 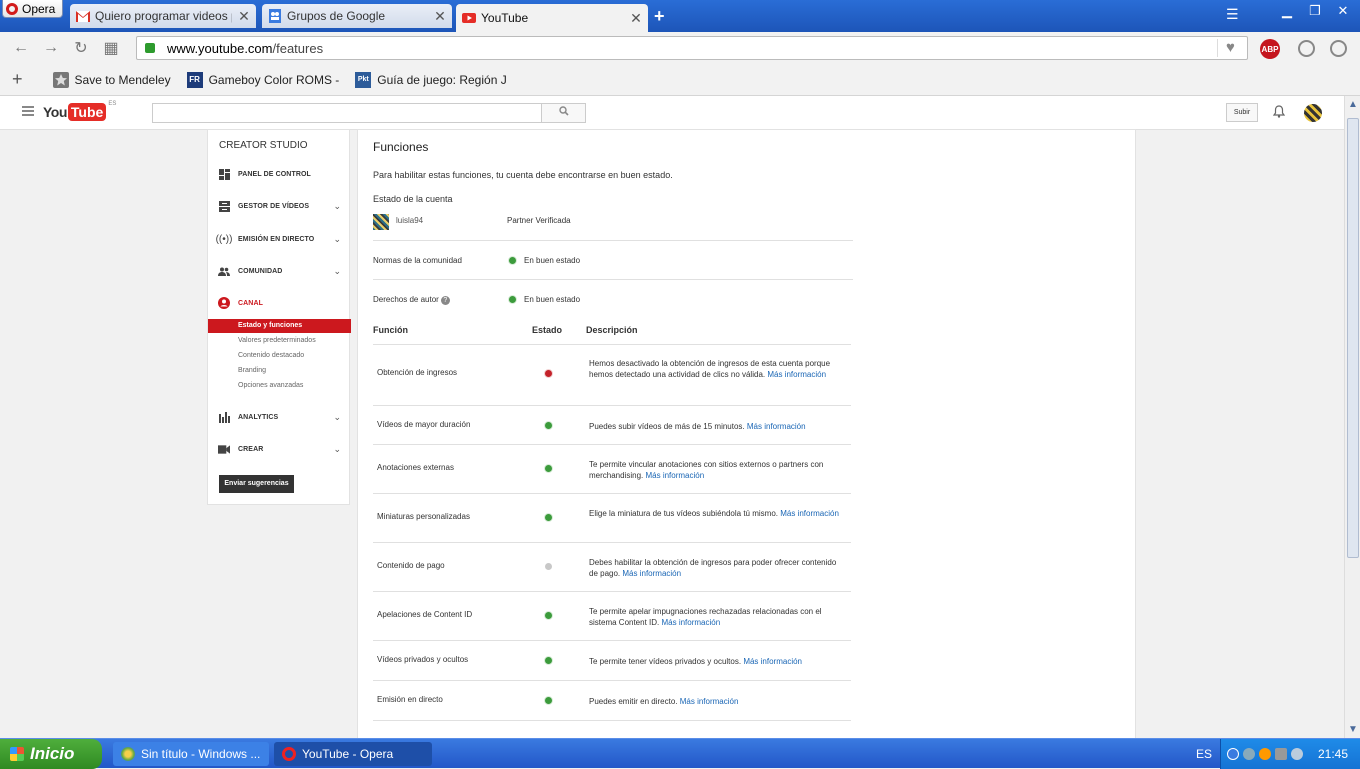 What do you see at coordinates (81, 48) in the screenshot?
I see `reload-icon: ↻` at bounding box center [81, 48].